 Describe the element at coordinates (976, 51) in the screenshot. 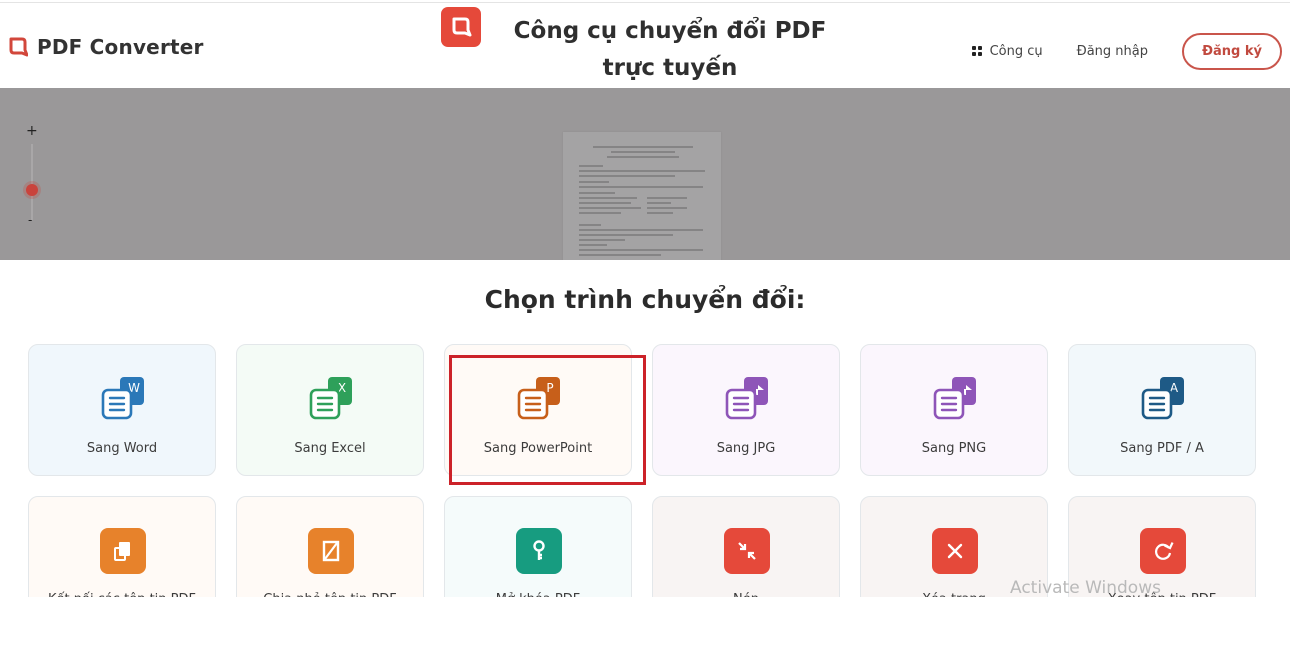

I see `grid-icon` at that location.